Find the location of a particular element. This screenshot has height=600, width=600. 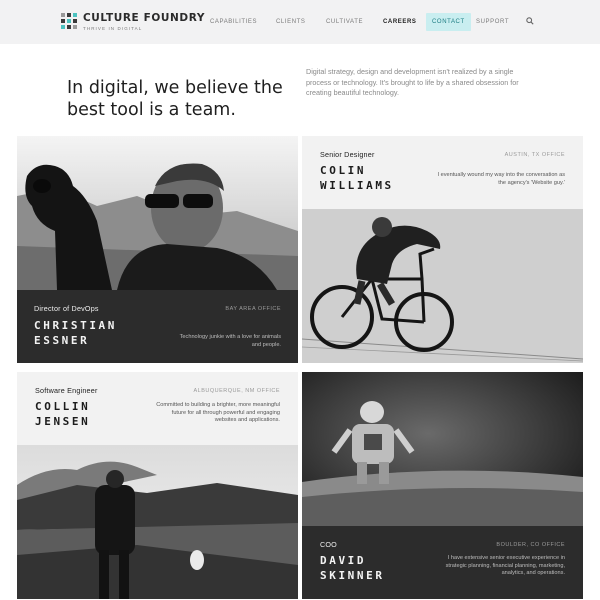

team-role: Director of DevOps is located at coordinates (66, 308).